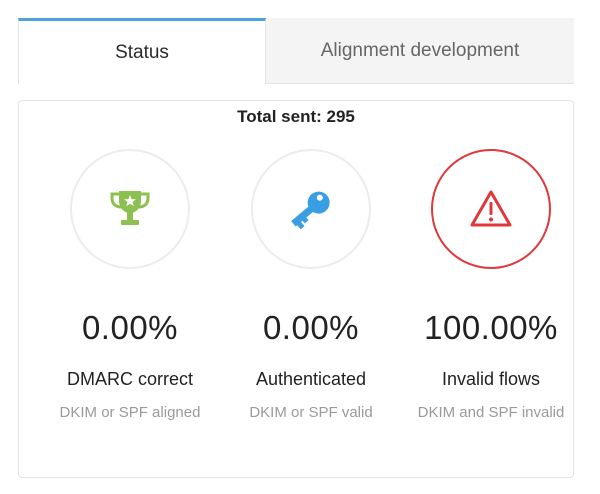 The height and width of the screenshot is (494, 600). Describe the element at coordinates (129, 379) in the screenshot. I see `dmarc-correct-label: DMARC correct` at that location.